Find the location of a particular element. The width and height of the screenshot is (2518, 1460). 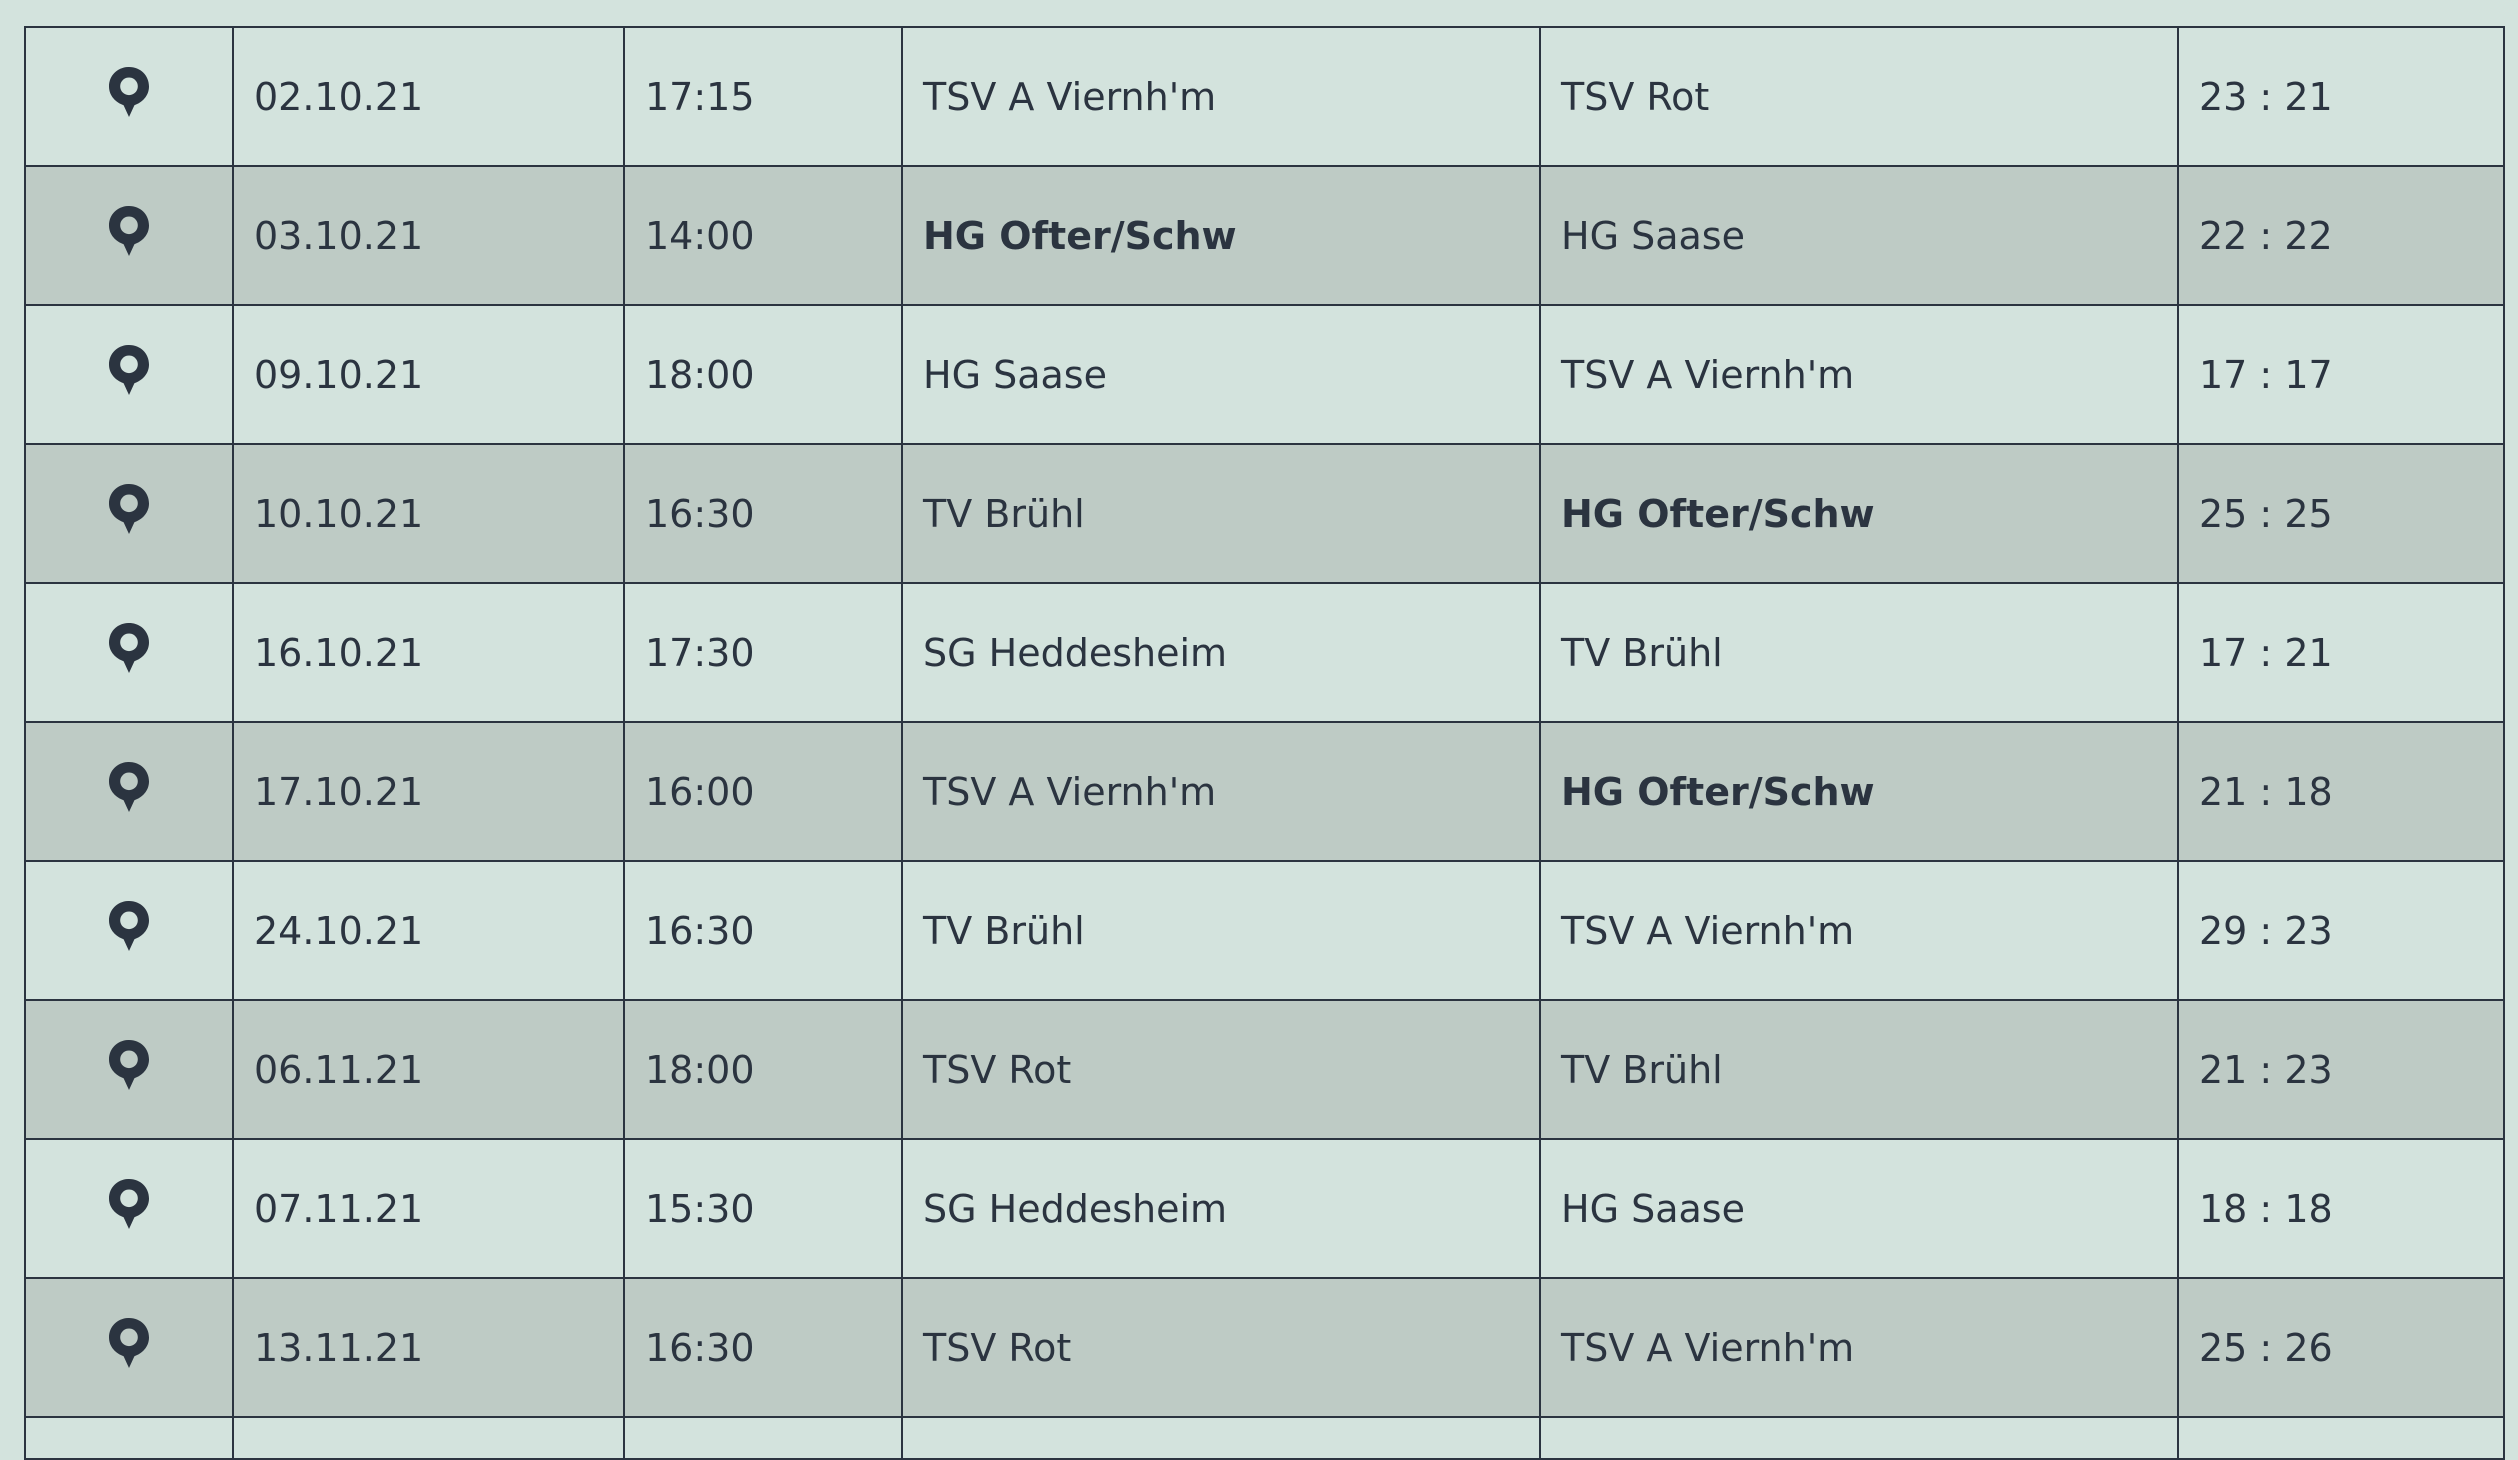

match-score: 17 : 21 is located at coordinates (2341, 652).